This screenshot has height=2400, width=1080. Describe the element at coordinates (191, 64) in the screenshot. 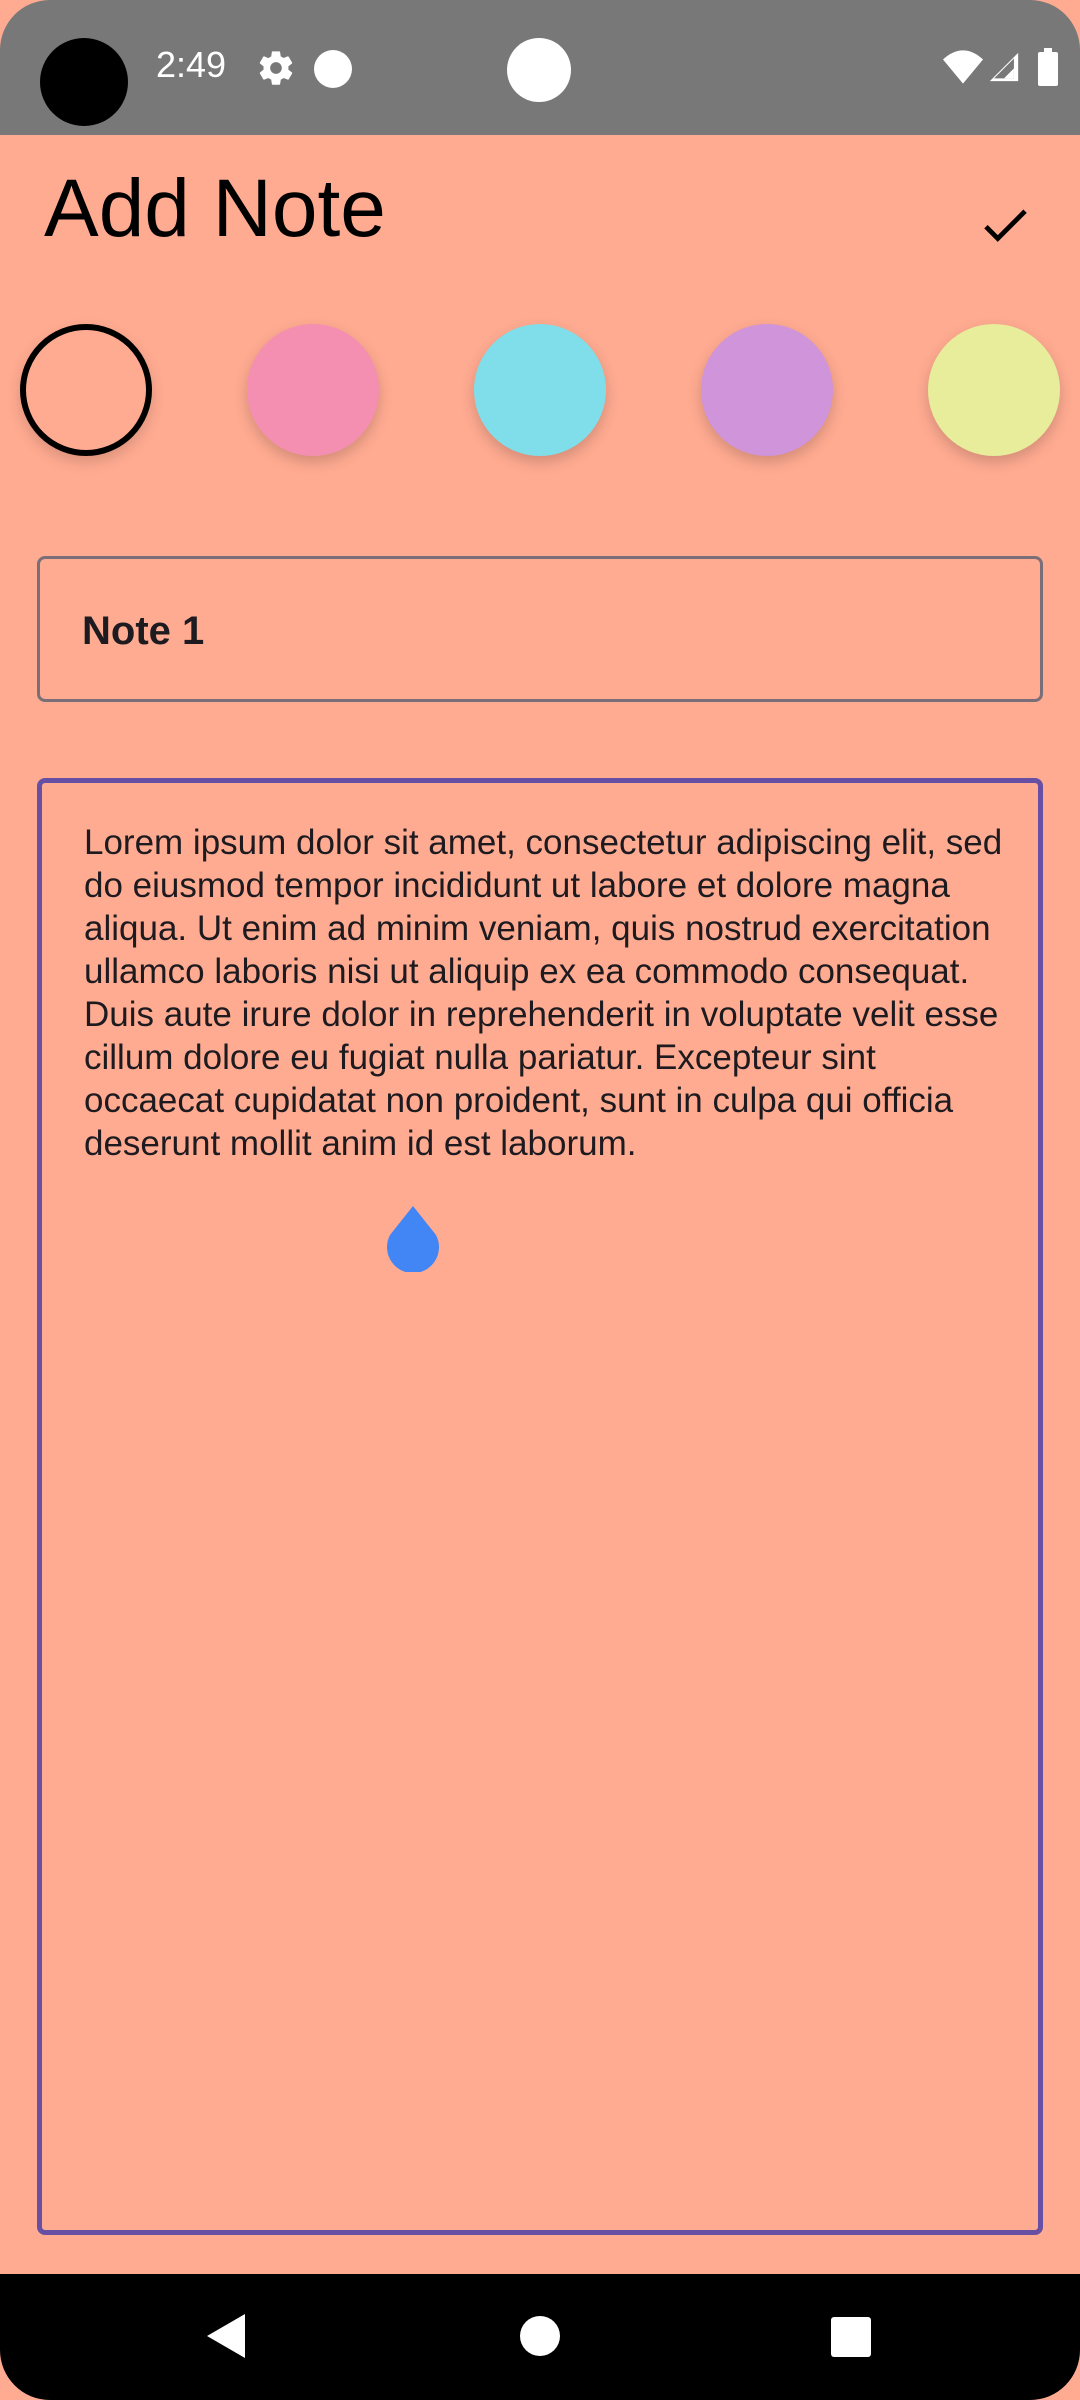

I see `status-time: 2:49` at that location.